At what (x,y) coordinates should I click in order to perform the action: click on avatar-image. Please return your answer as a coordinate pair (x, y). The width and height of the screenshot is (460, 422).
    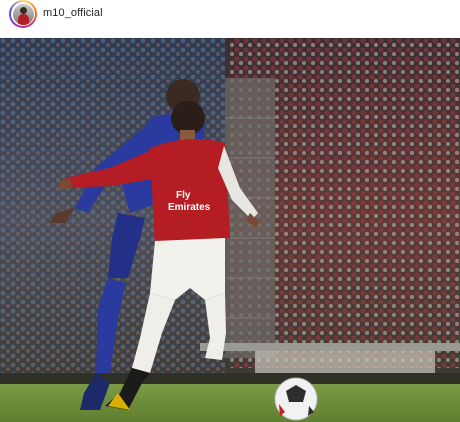
    Looking at the image, I should click on (23, 14).